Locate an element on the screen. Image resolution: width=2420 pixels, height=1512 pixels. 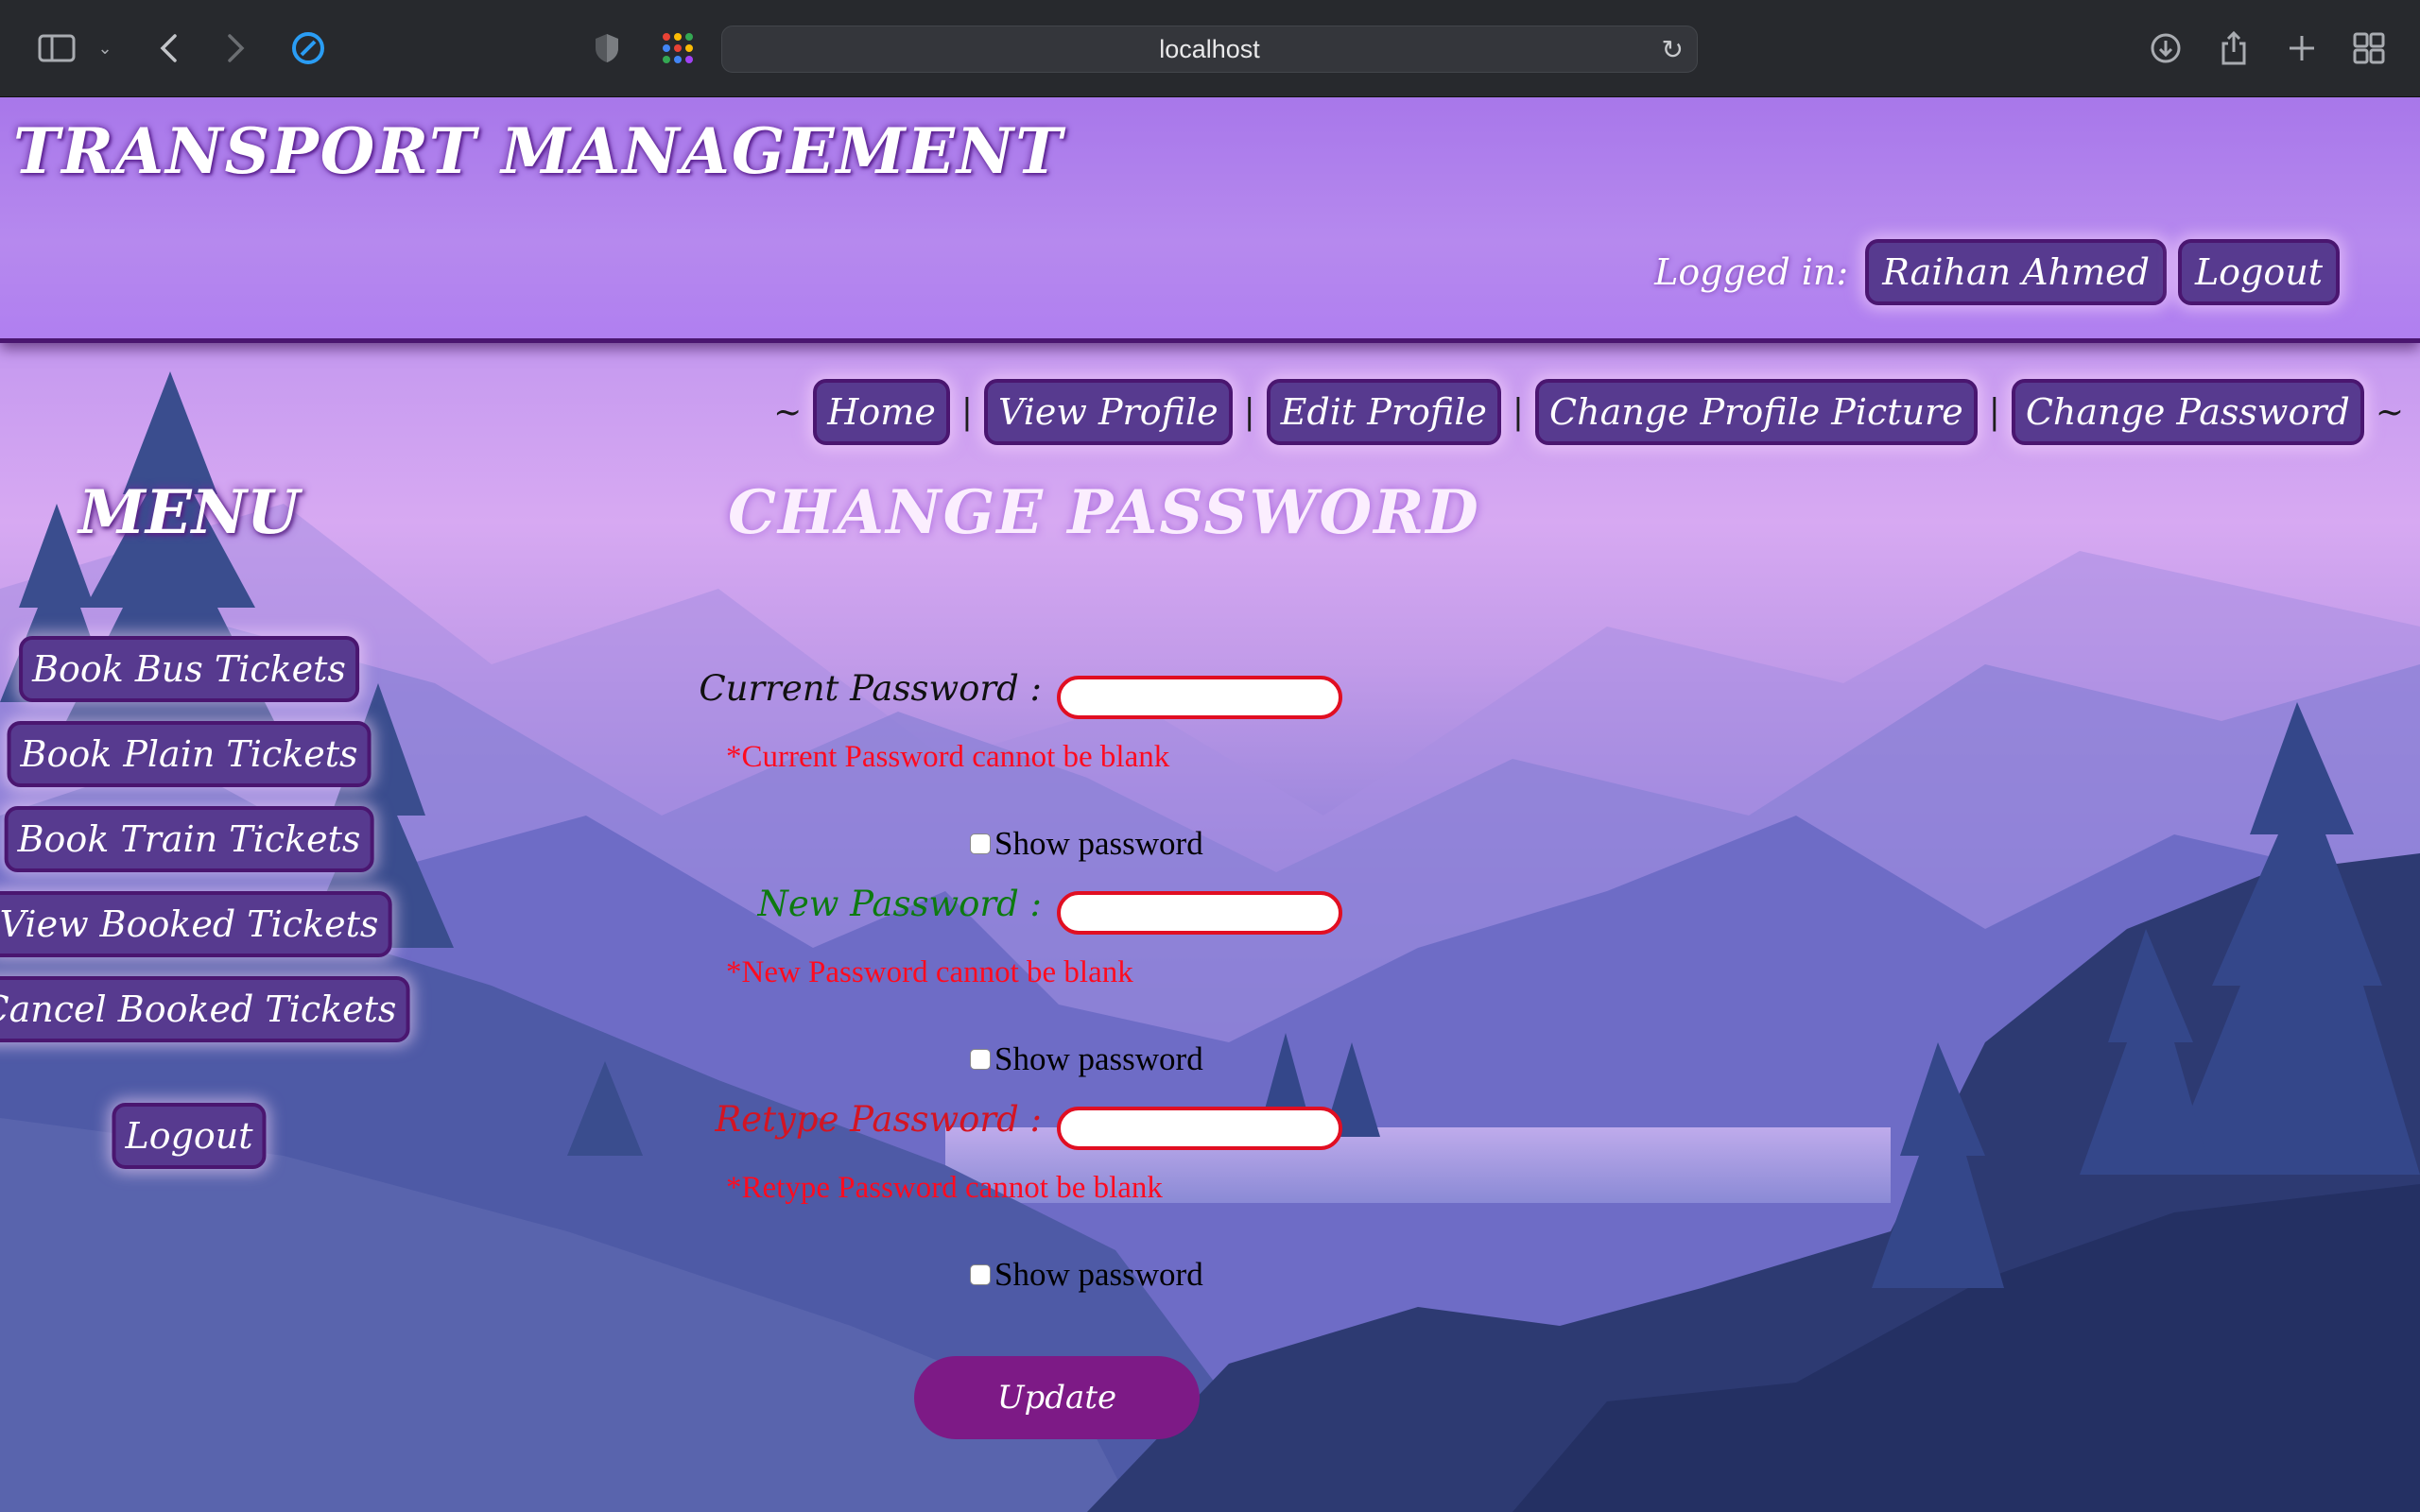
current-password-input is located at coordinates (1199, 697).